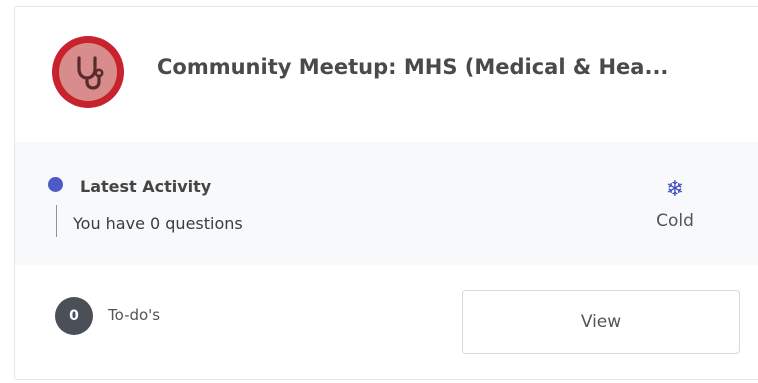  I want to click on activity-divider, so click(56, 221).